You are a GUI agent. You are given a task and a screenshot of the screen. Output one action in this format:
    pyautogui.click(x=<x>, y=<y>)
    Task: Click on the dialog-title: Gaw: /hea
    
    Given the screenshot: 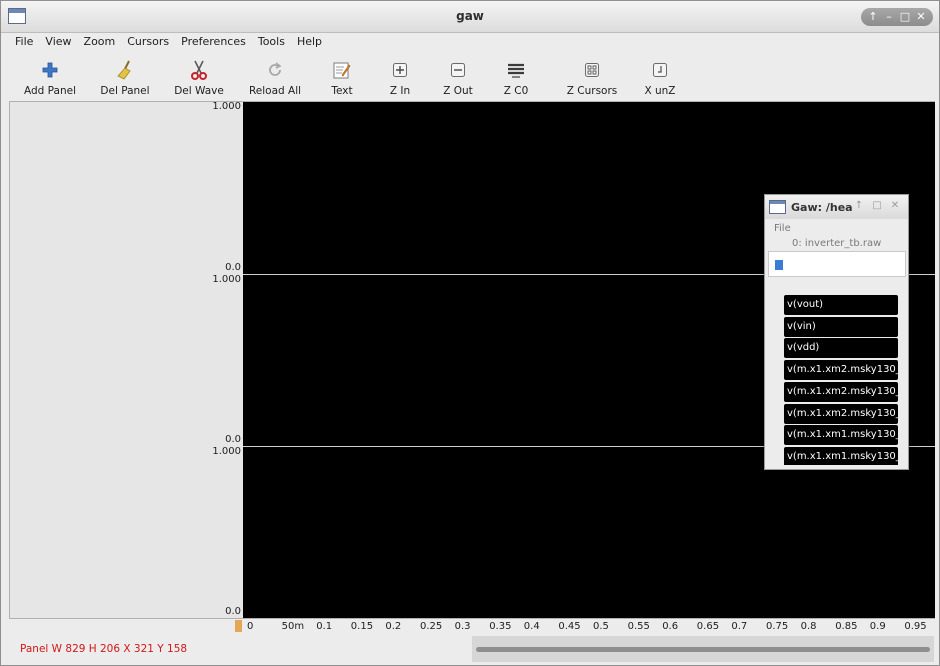 What is the action you would take?
    pyautogui.click(x=822, y=207)
    